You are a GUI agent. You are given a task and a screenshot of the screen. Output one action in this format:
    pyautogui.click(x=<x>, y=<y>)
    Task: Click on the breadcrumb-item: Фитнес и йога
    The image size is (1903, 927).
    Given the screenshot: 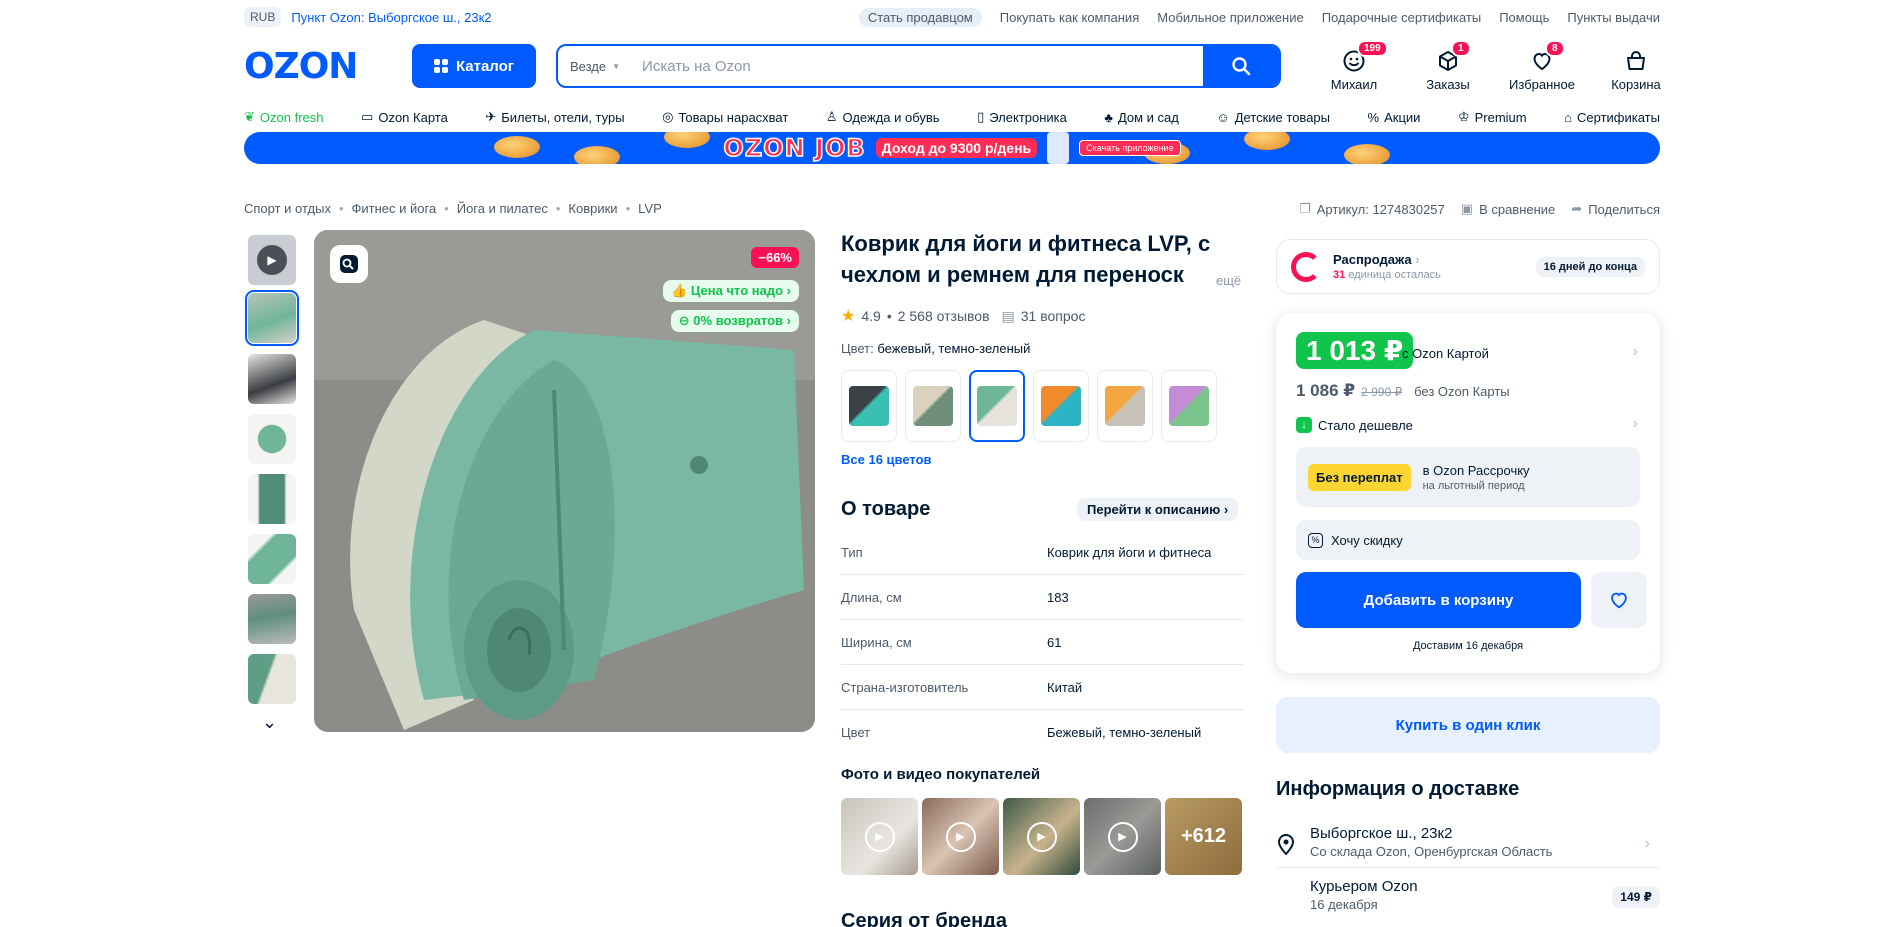 What is the action you would take?
    pyautogui.click(x=394, y=208)
    